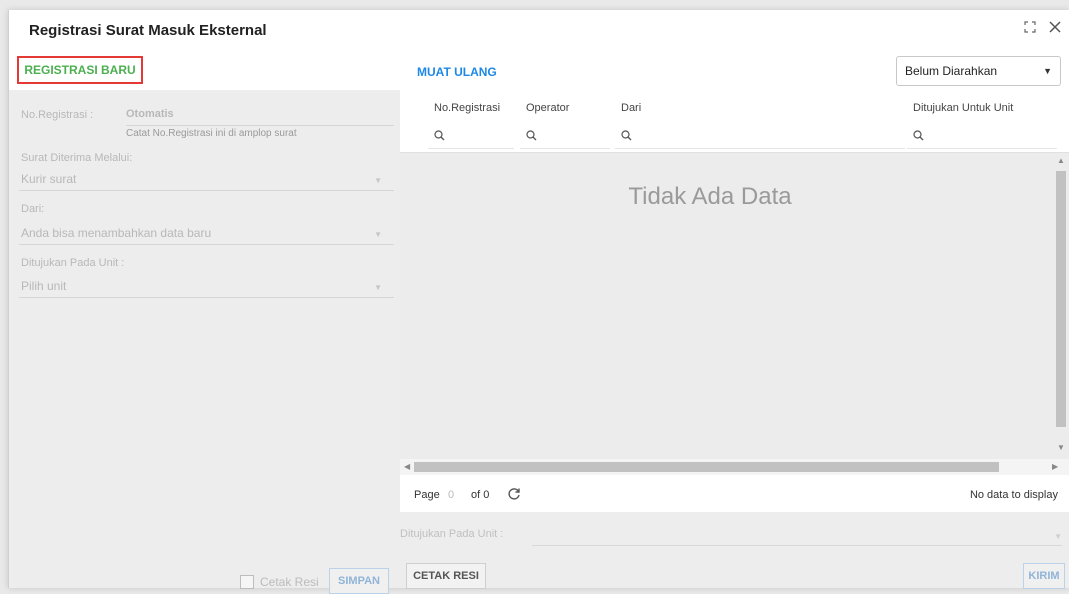 Image resolution: width=1069 pixels, height=594 pixels. What do you see at coordinates (359, 581) in the screenshot?
I see `save-button: SIMPAN` at bounding box center [359, 581].